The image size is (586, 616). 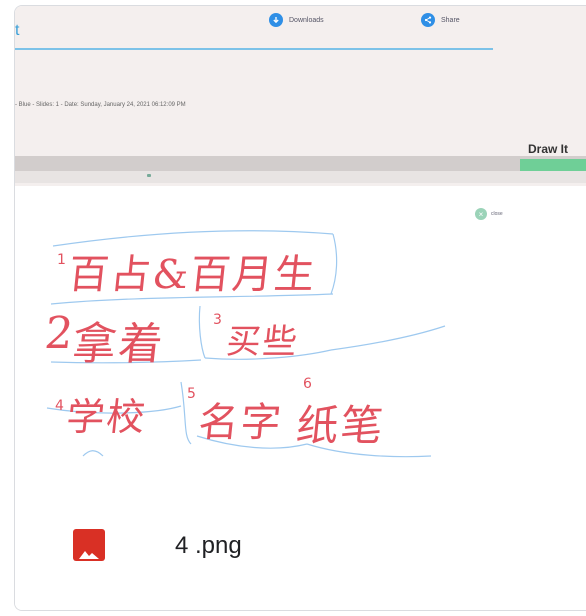 What do you see at coordinates (553, 165) in the screenshot?
I see `draw-it-bar` at bounding box center [553, 165].